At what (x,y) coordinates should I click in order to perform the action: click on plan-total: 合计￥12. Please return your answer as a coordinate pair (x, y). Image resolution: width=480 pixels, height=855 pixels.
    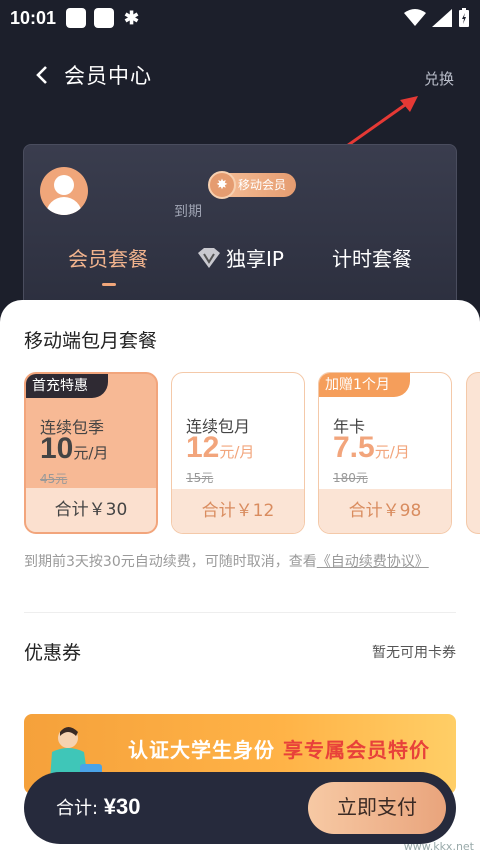
    Looking at the image, I should click on (238, 511).